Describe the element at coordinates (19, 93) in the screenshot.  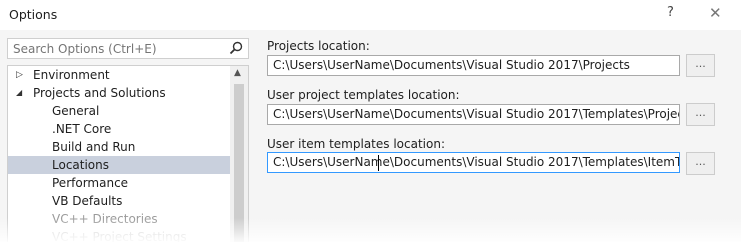
I see `collapse-icon: ◢` at that location.